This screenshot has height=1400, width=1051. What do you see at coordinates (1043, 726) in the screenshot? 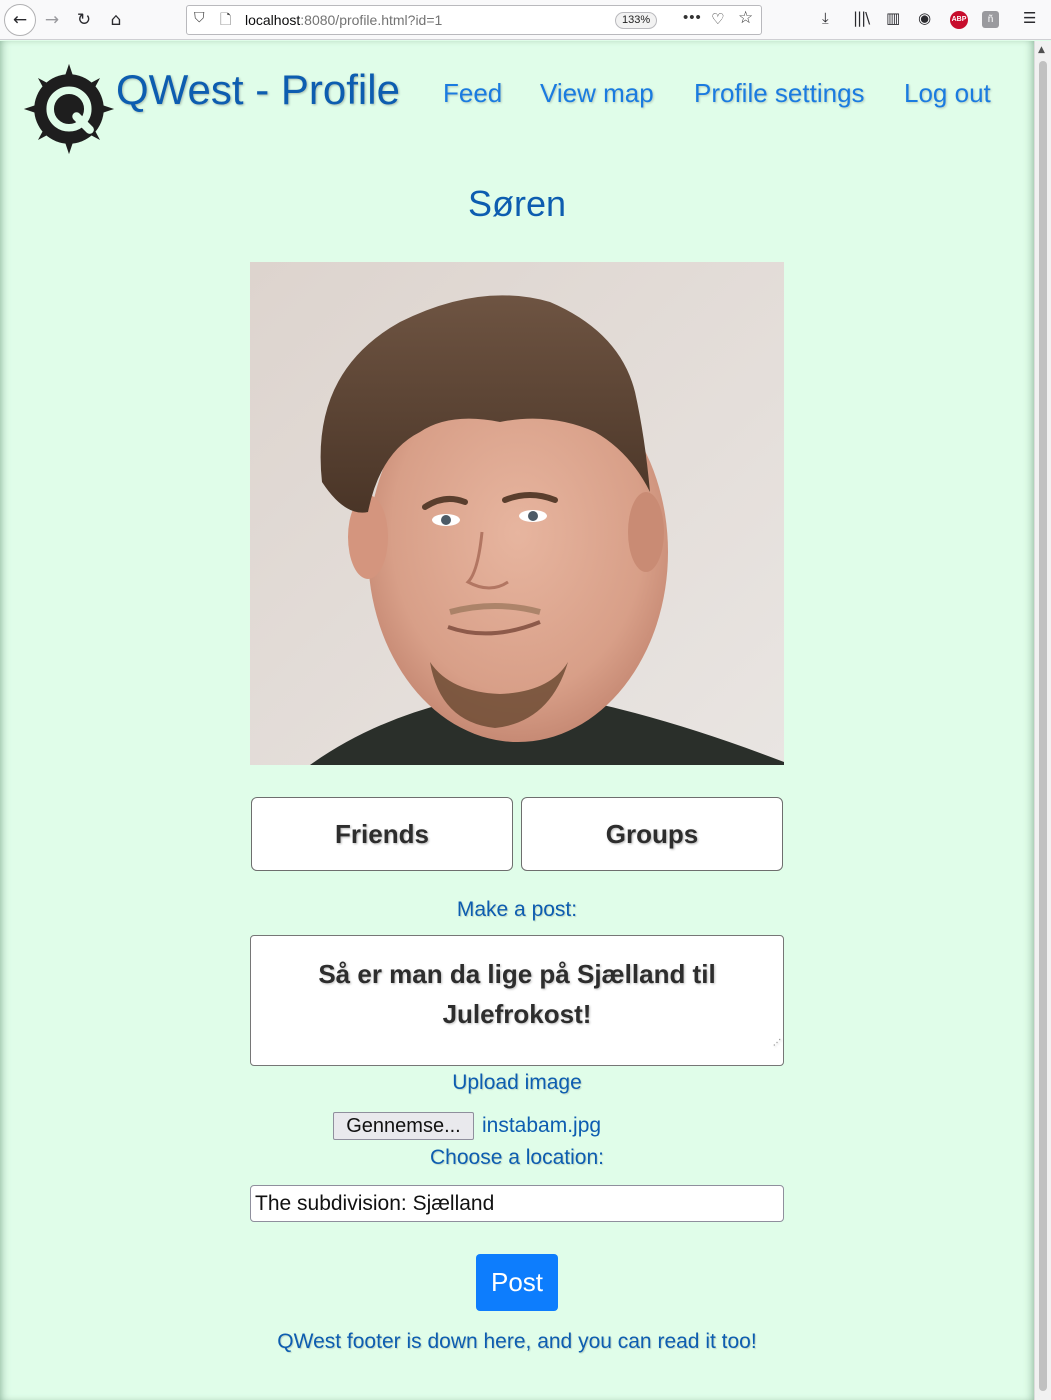
I see `scroll-thumb` at bounding box center [1043, 726].